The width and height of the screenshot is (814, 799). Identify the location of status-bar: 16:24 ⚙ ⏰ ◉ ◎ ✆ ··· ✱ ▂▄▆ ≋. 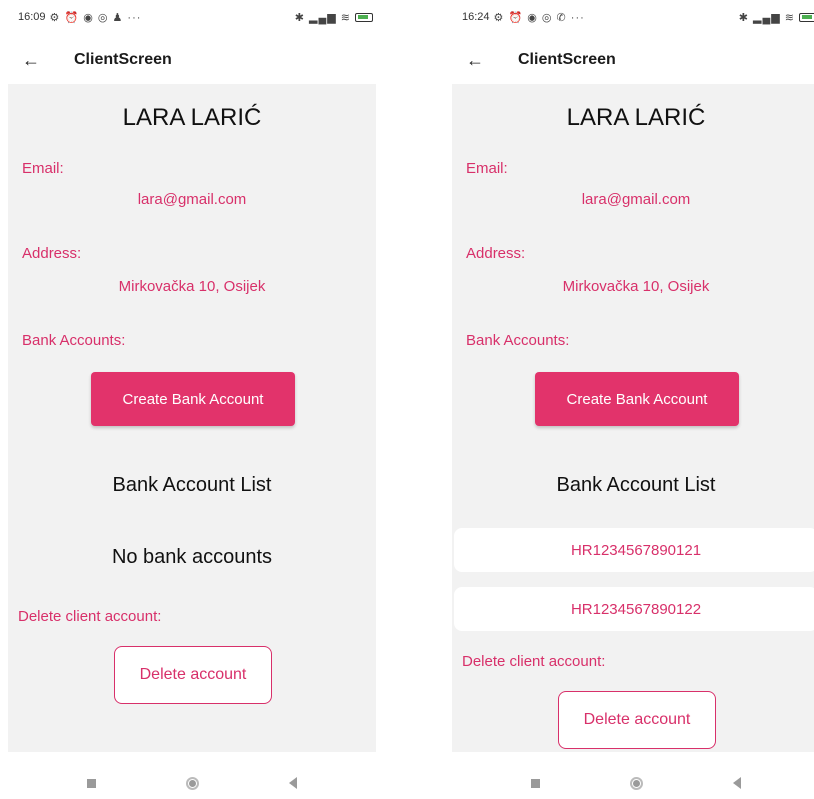
(631, 17).